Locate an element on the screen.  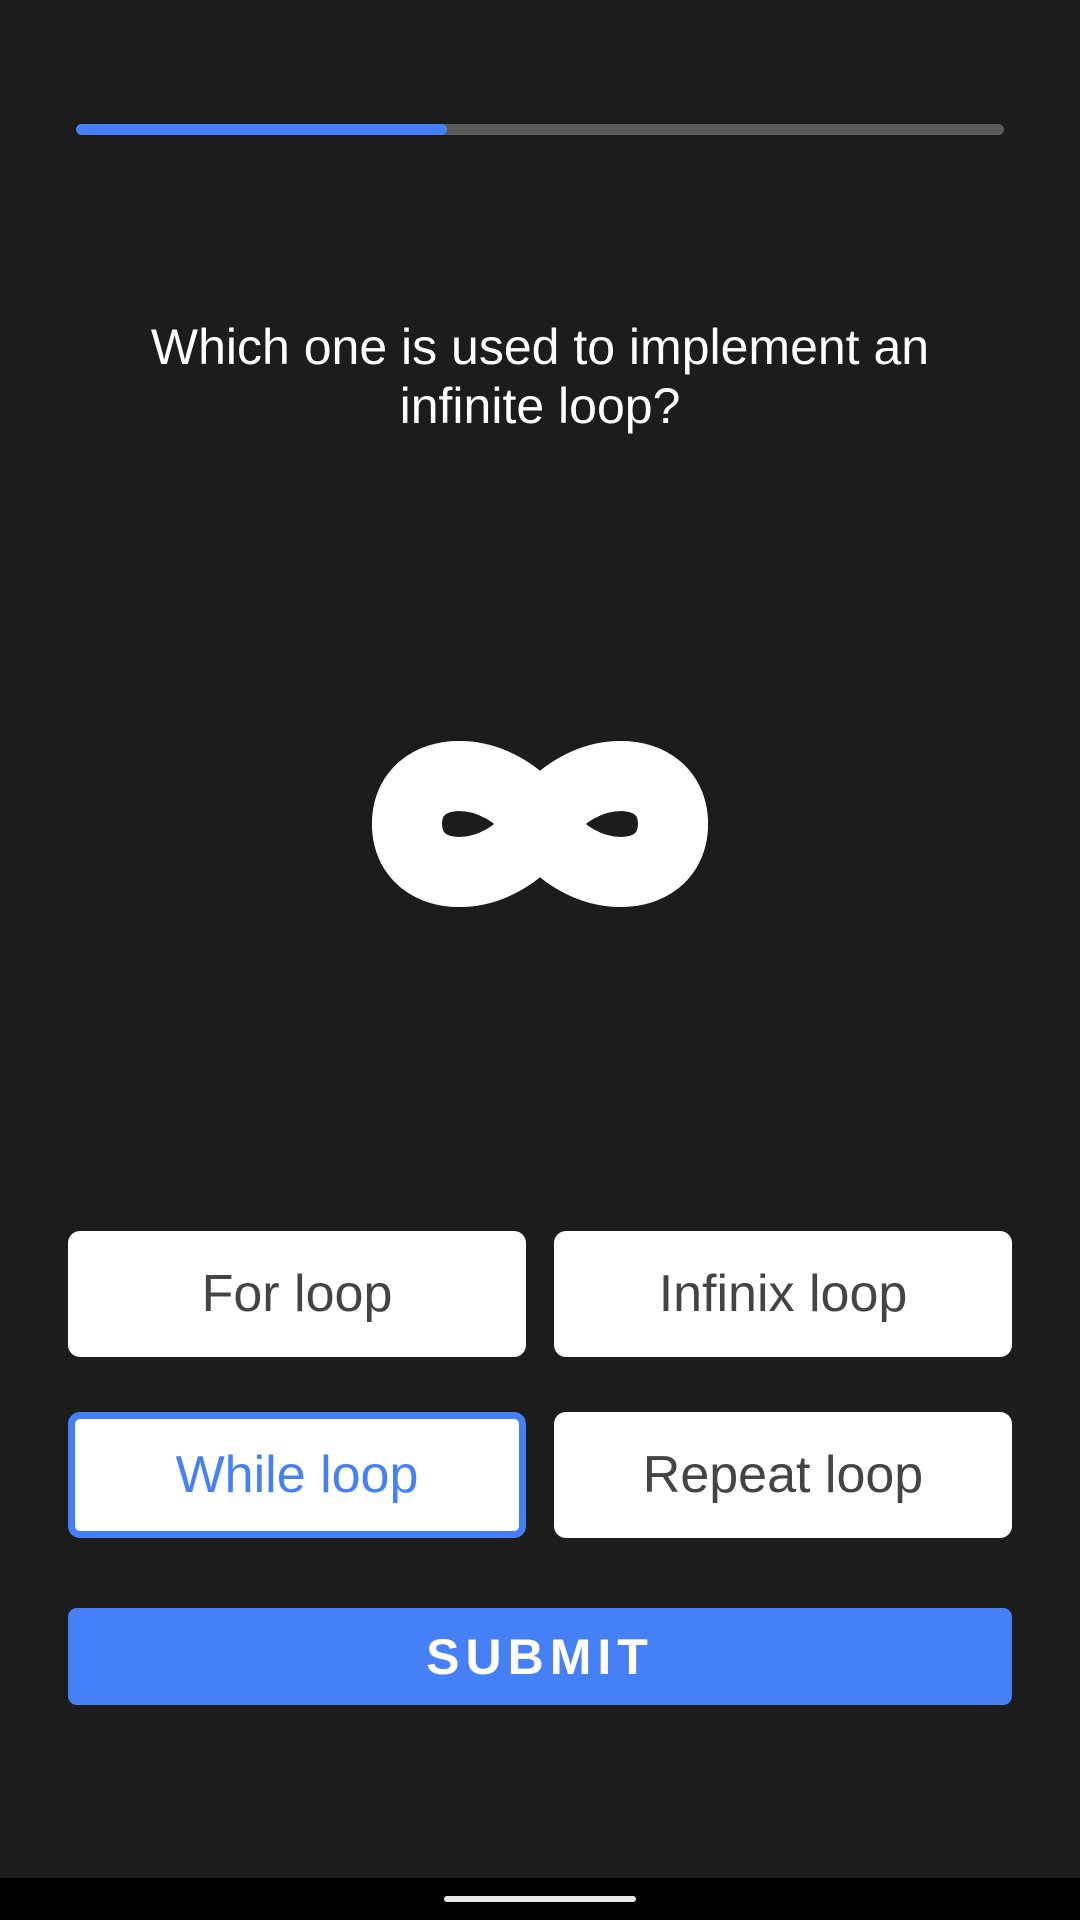
option-while-loop: While loop is located at coordinates (297, 1475).